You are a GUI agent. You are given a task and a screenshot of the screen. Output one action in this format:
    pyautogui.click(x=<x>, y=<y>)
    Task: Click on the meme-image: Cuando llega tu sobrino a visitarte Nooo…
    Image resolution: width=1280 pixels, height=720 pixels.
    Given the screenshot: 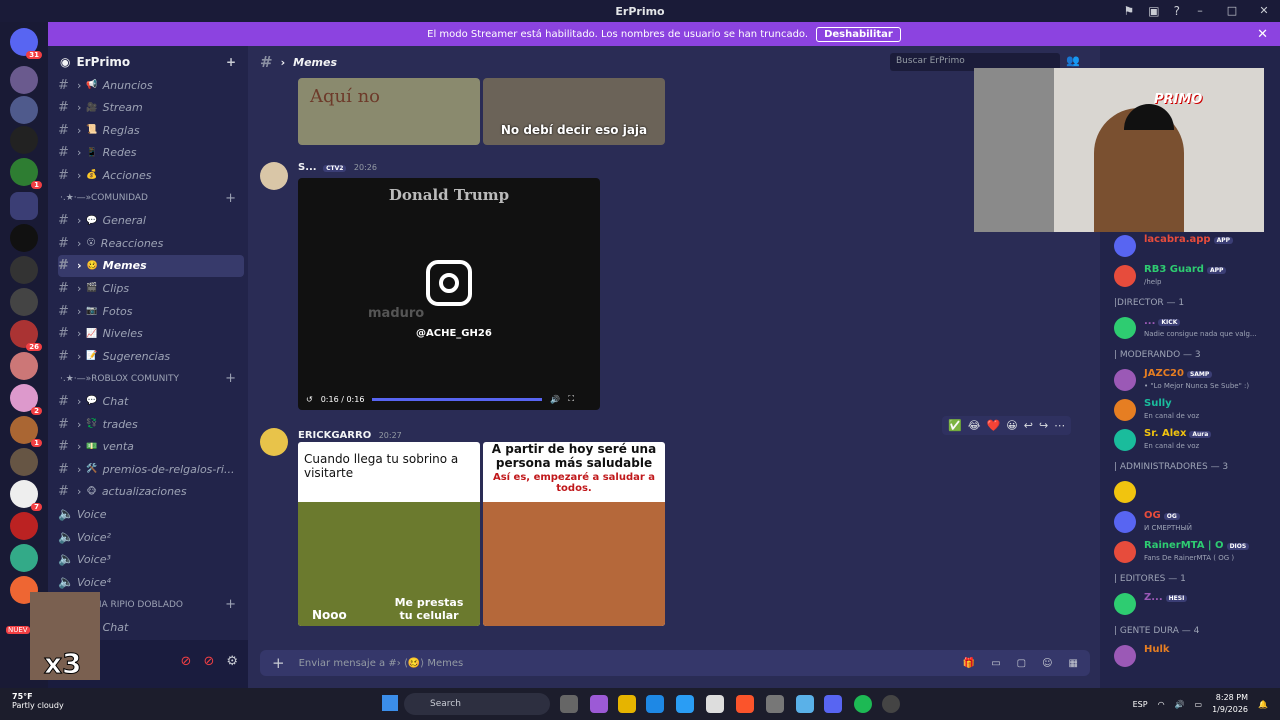 What is the action you would take?
    pyautogui.click(x=389, y=534)
    